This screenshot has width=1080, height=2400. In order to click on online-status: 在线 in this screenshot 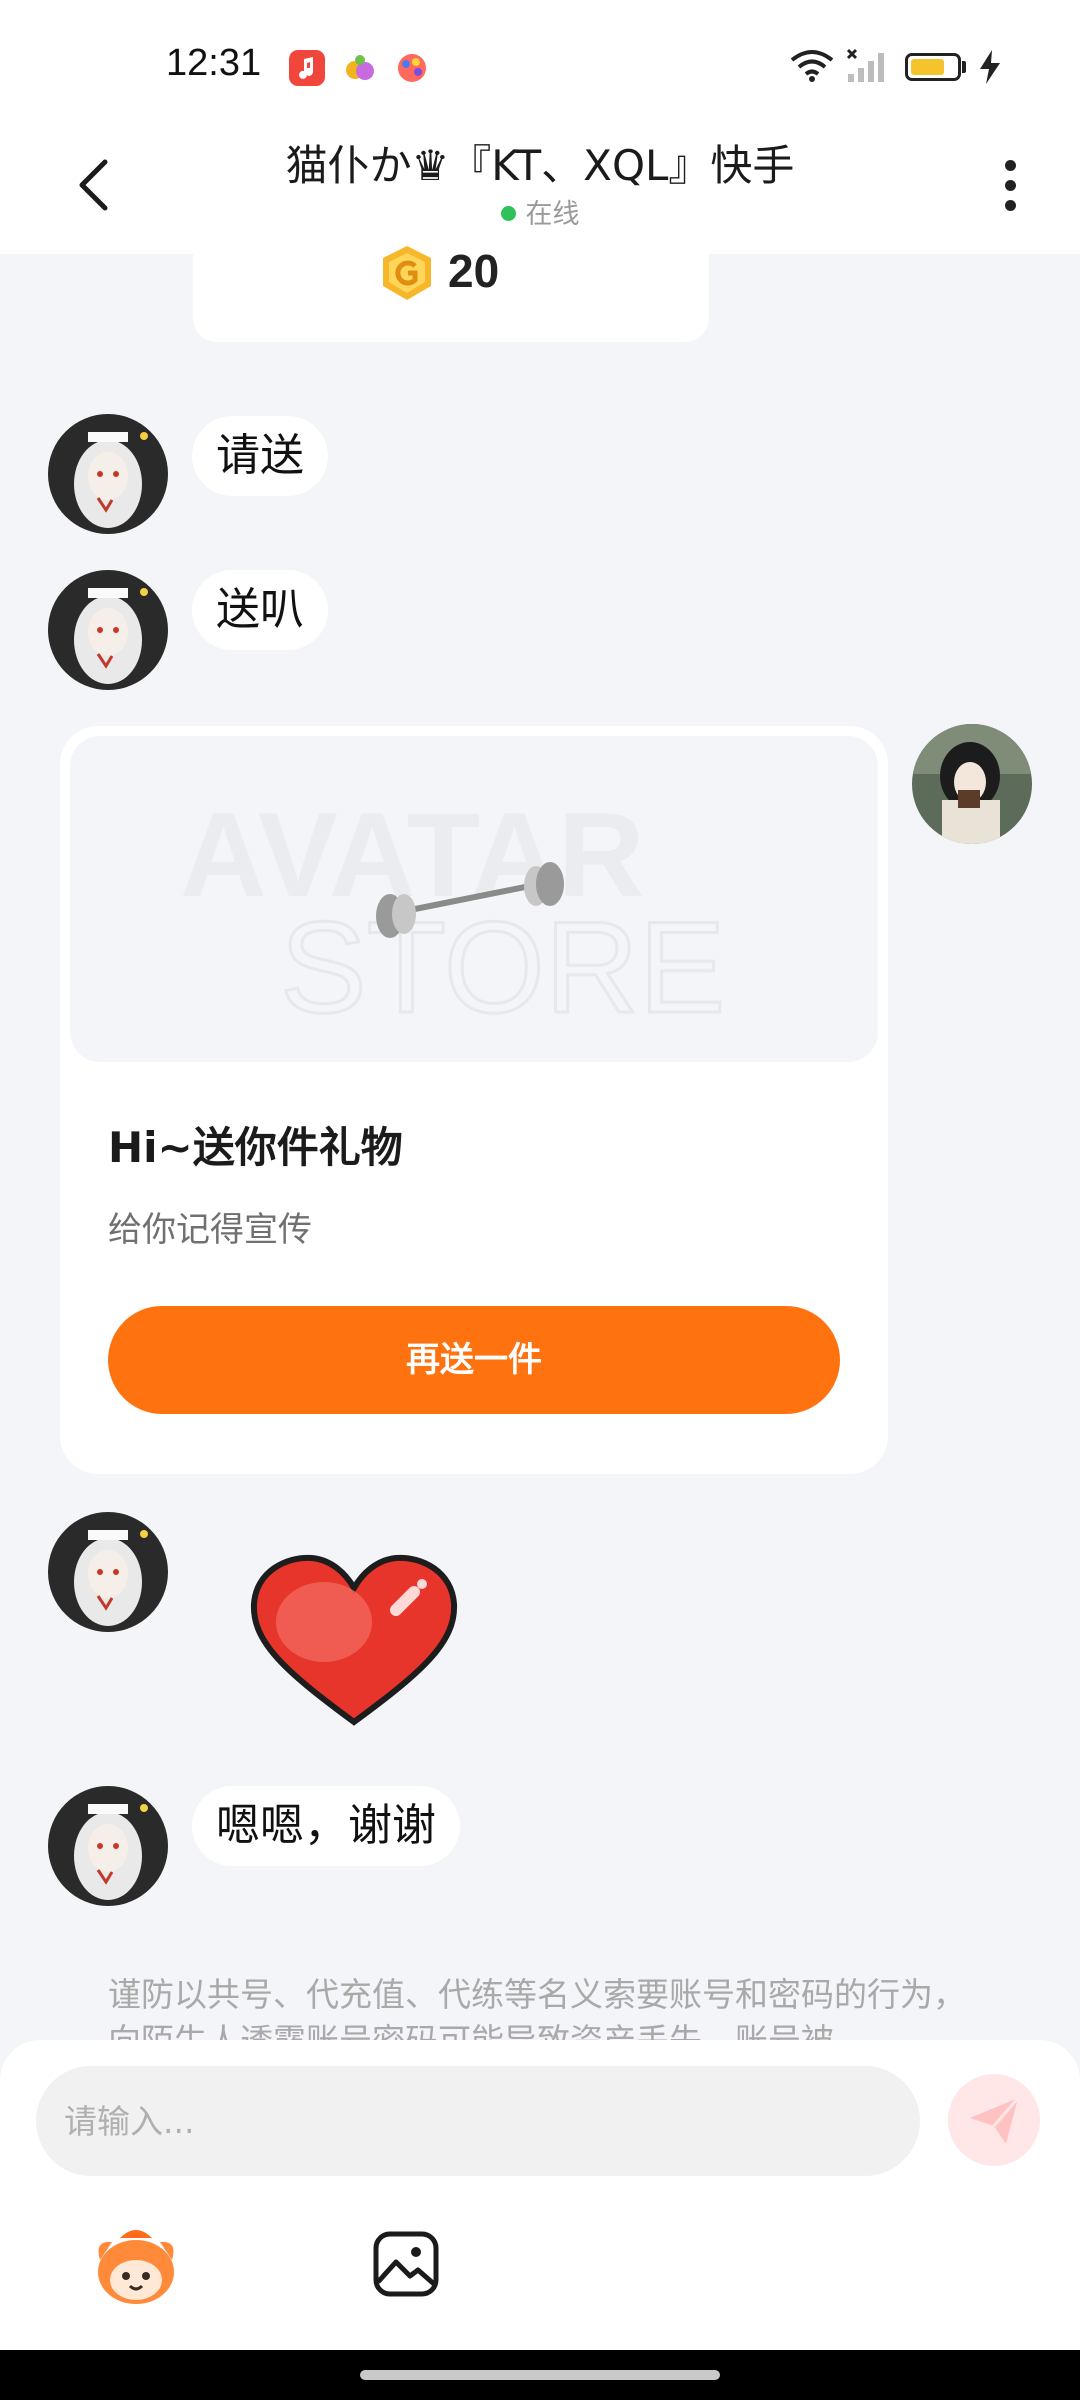, I will do `click(540, 211)`.